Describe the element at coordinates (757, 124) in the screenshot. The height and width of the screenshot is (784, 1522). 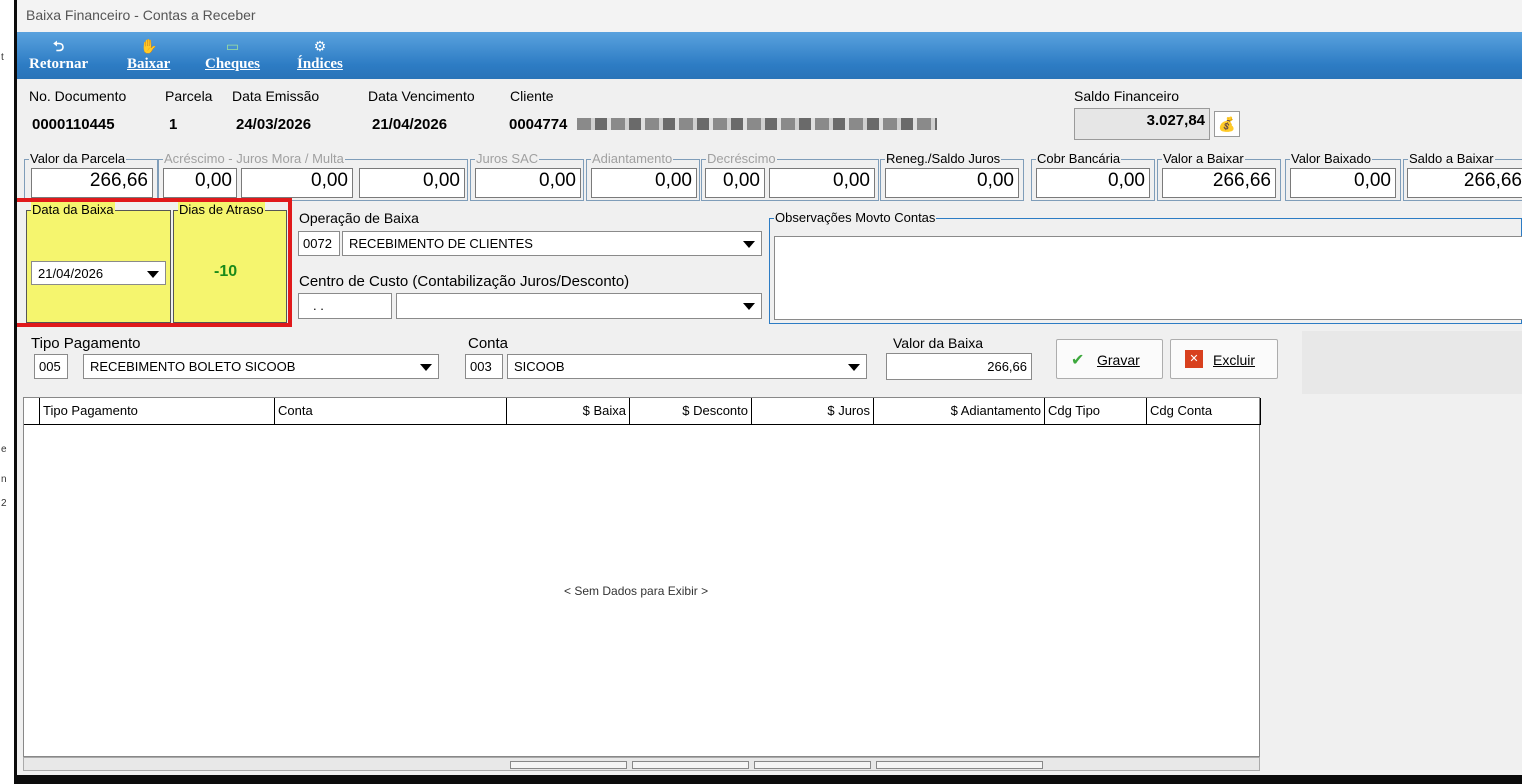
I see `cliente-name-redacted` at that location.